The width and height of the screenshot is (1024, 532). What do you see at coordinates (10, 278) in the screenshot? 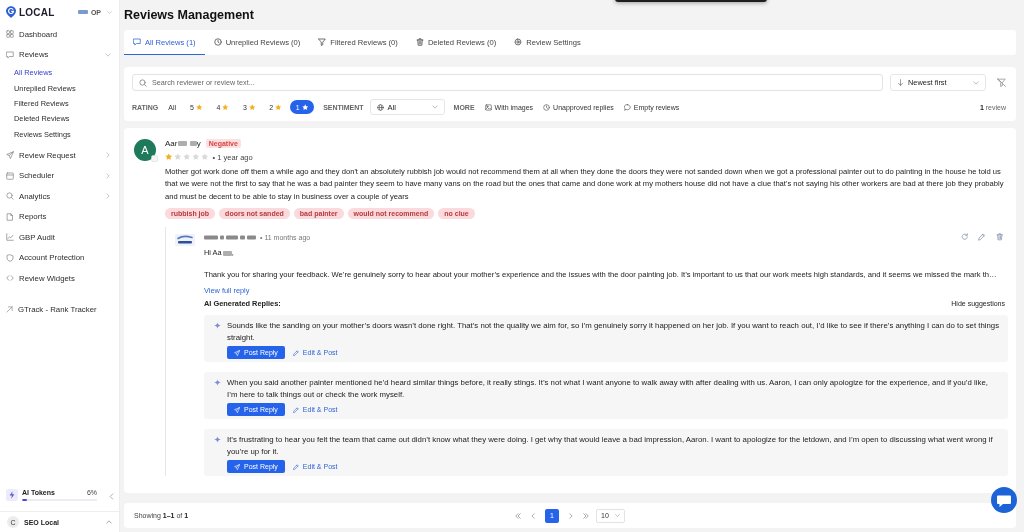
I see `code-brackets-icon` at bounding box center [10, 278].